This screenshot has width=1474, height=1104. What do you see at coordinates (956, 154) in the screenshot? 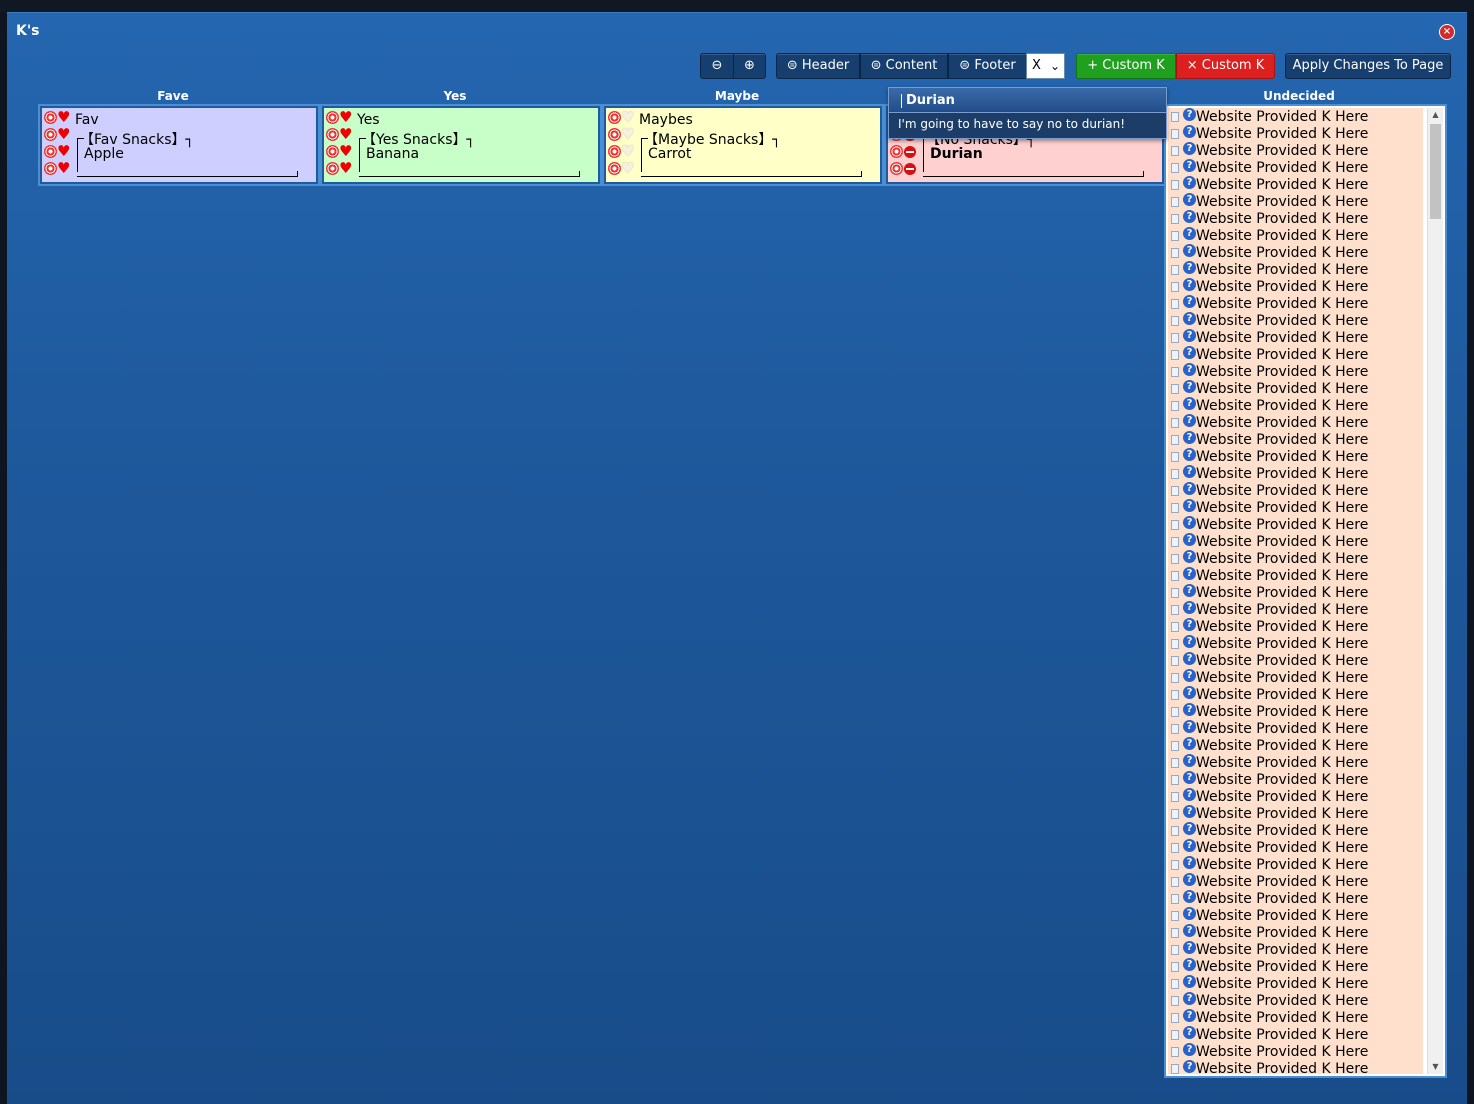
I see `item-durian: Durian` at bounding box center [956, 154].